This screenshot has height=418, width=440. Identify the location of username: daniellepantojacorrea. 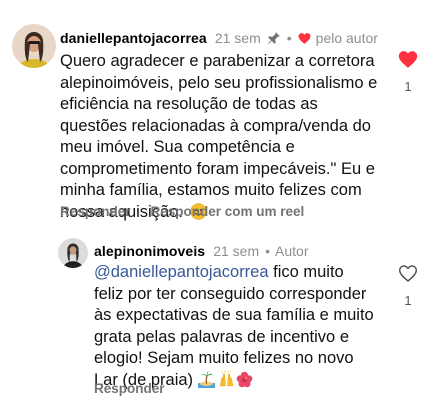
(133, 38).